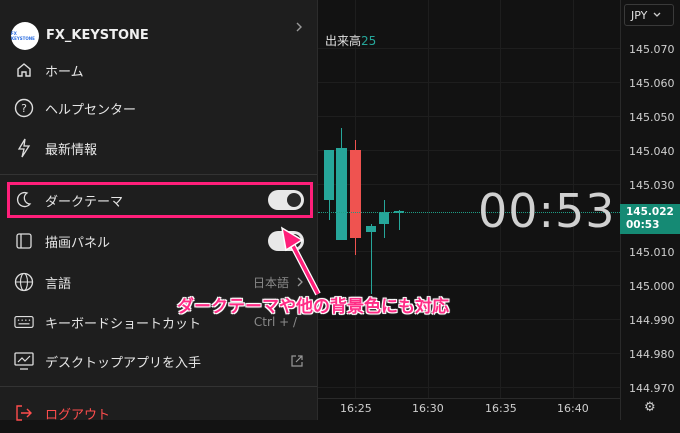 The height and width of the screenshot is (433, 680). Describe the element at coordinates (649, 15) in the screenshot. I see `currency-button: JPY` at that location.